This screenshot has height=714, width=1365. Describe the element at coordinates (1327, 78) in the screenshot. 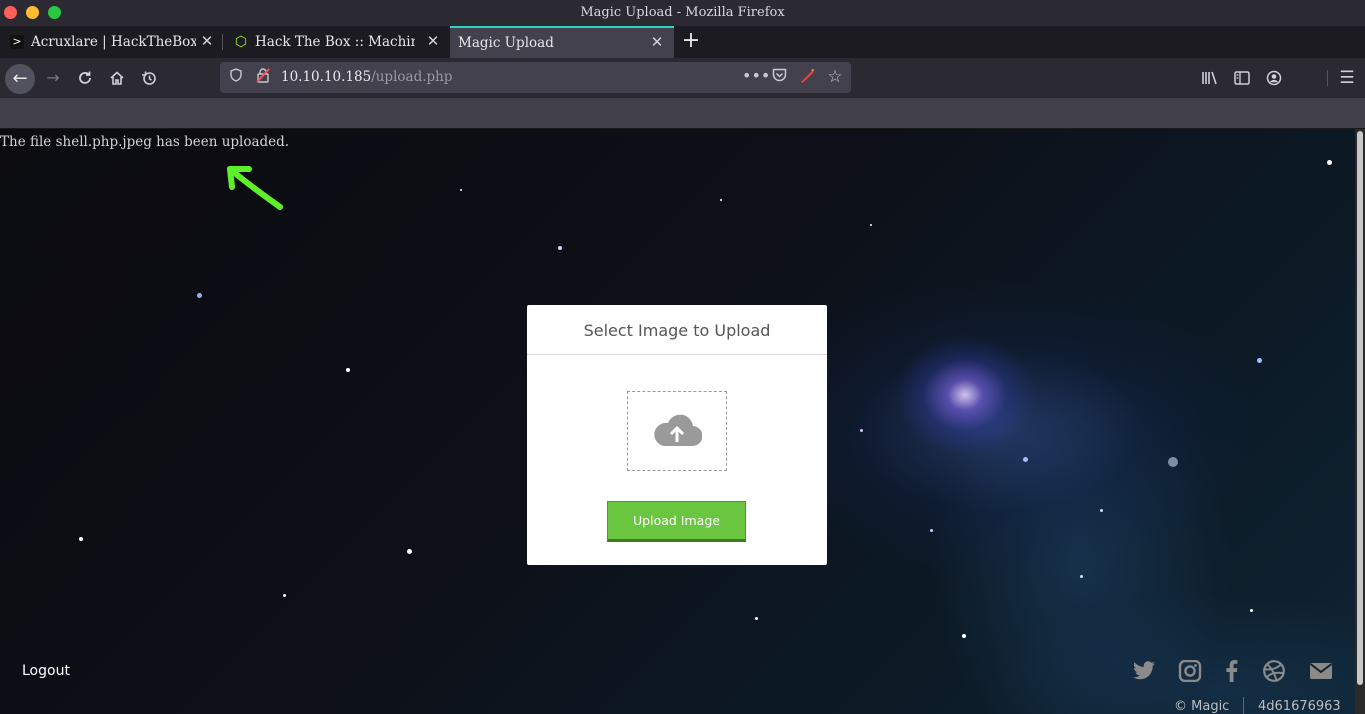

I see `toolbar-separator` at that location.